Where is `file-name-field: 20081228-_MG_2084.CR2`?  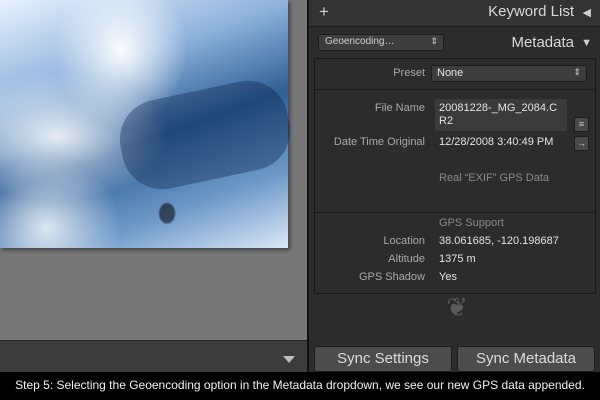 file-name-field: 20081228-_MG_2084.CR2 is located at coordinates (501, 115).